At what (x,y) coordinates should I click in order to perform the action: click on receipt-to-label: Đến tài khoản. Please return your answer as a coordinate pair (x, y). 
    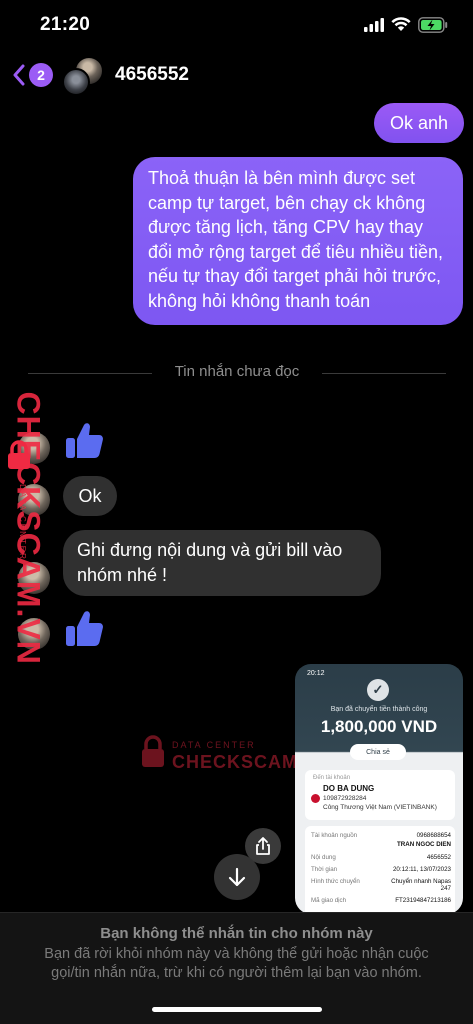
    Looking at the image, I should click on (332, 778).